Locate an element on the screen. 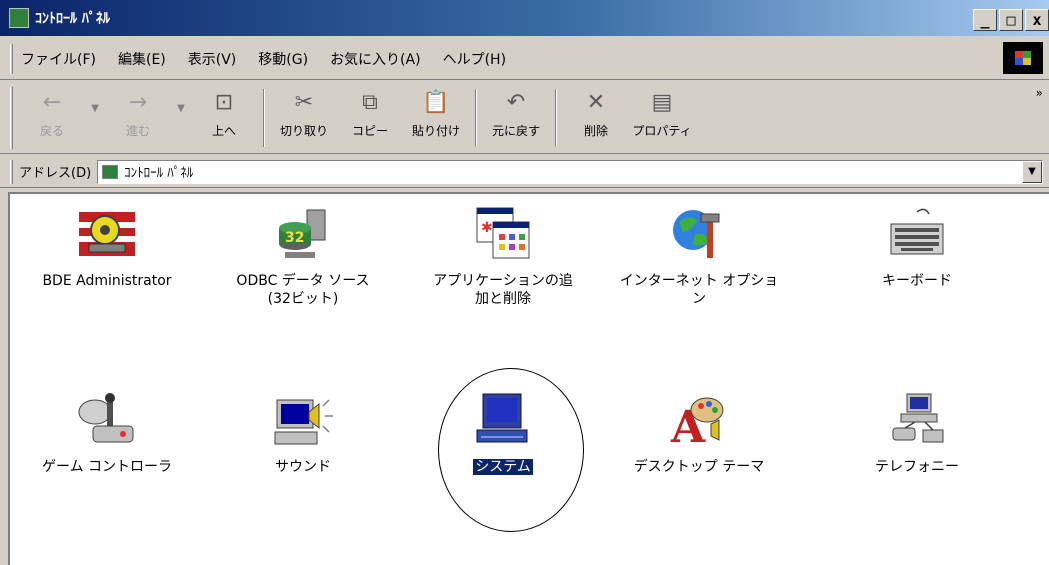 This screenshot has height=565, width=1049. window-title: ｺﾝﾄﾛｰﾙ ﾊﾟﾈﾙ is located at coordinates (72, 19).